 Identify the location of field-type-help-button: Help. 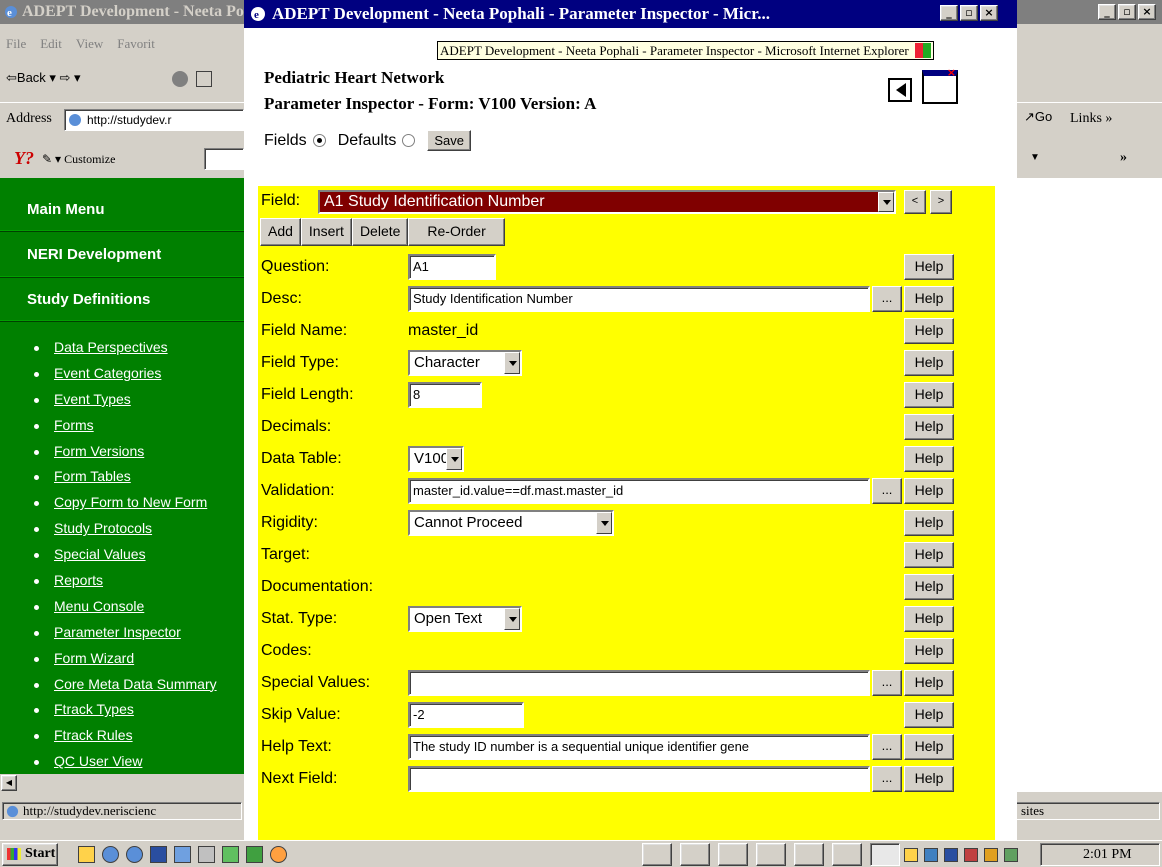
(929, 363).